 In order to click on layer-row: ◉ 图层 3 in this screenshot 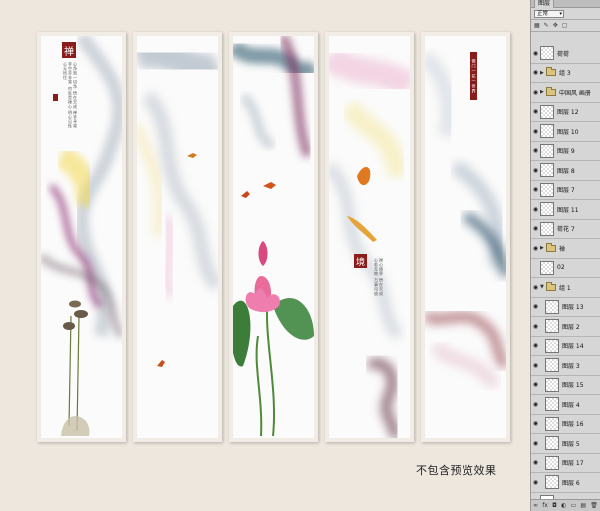, I will do `click(565, 366)`.